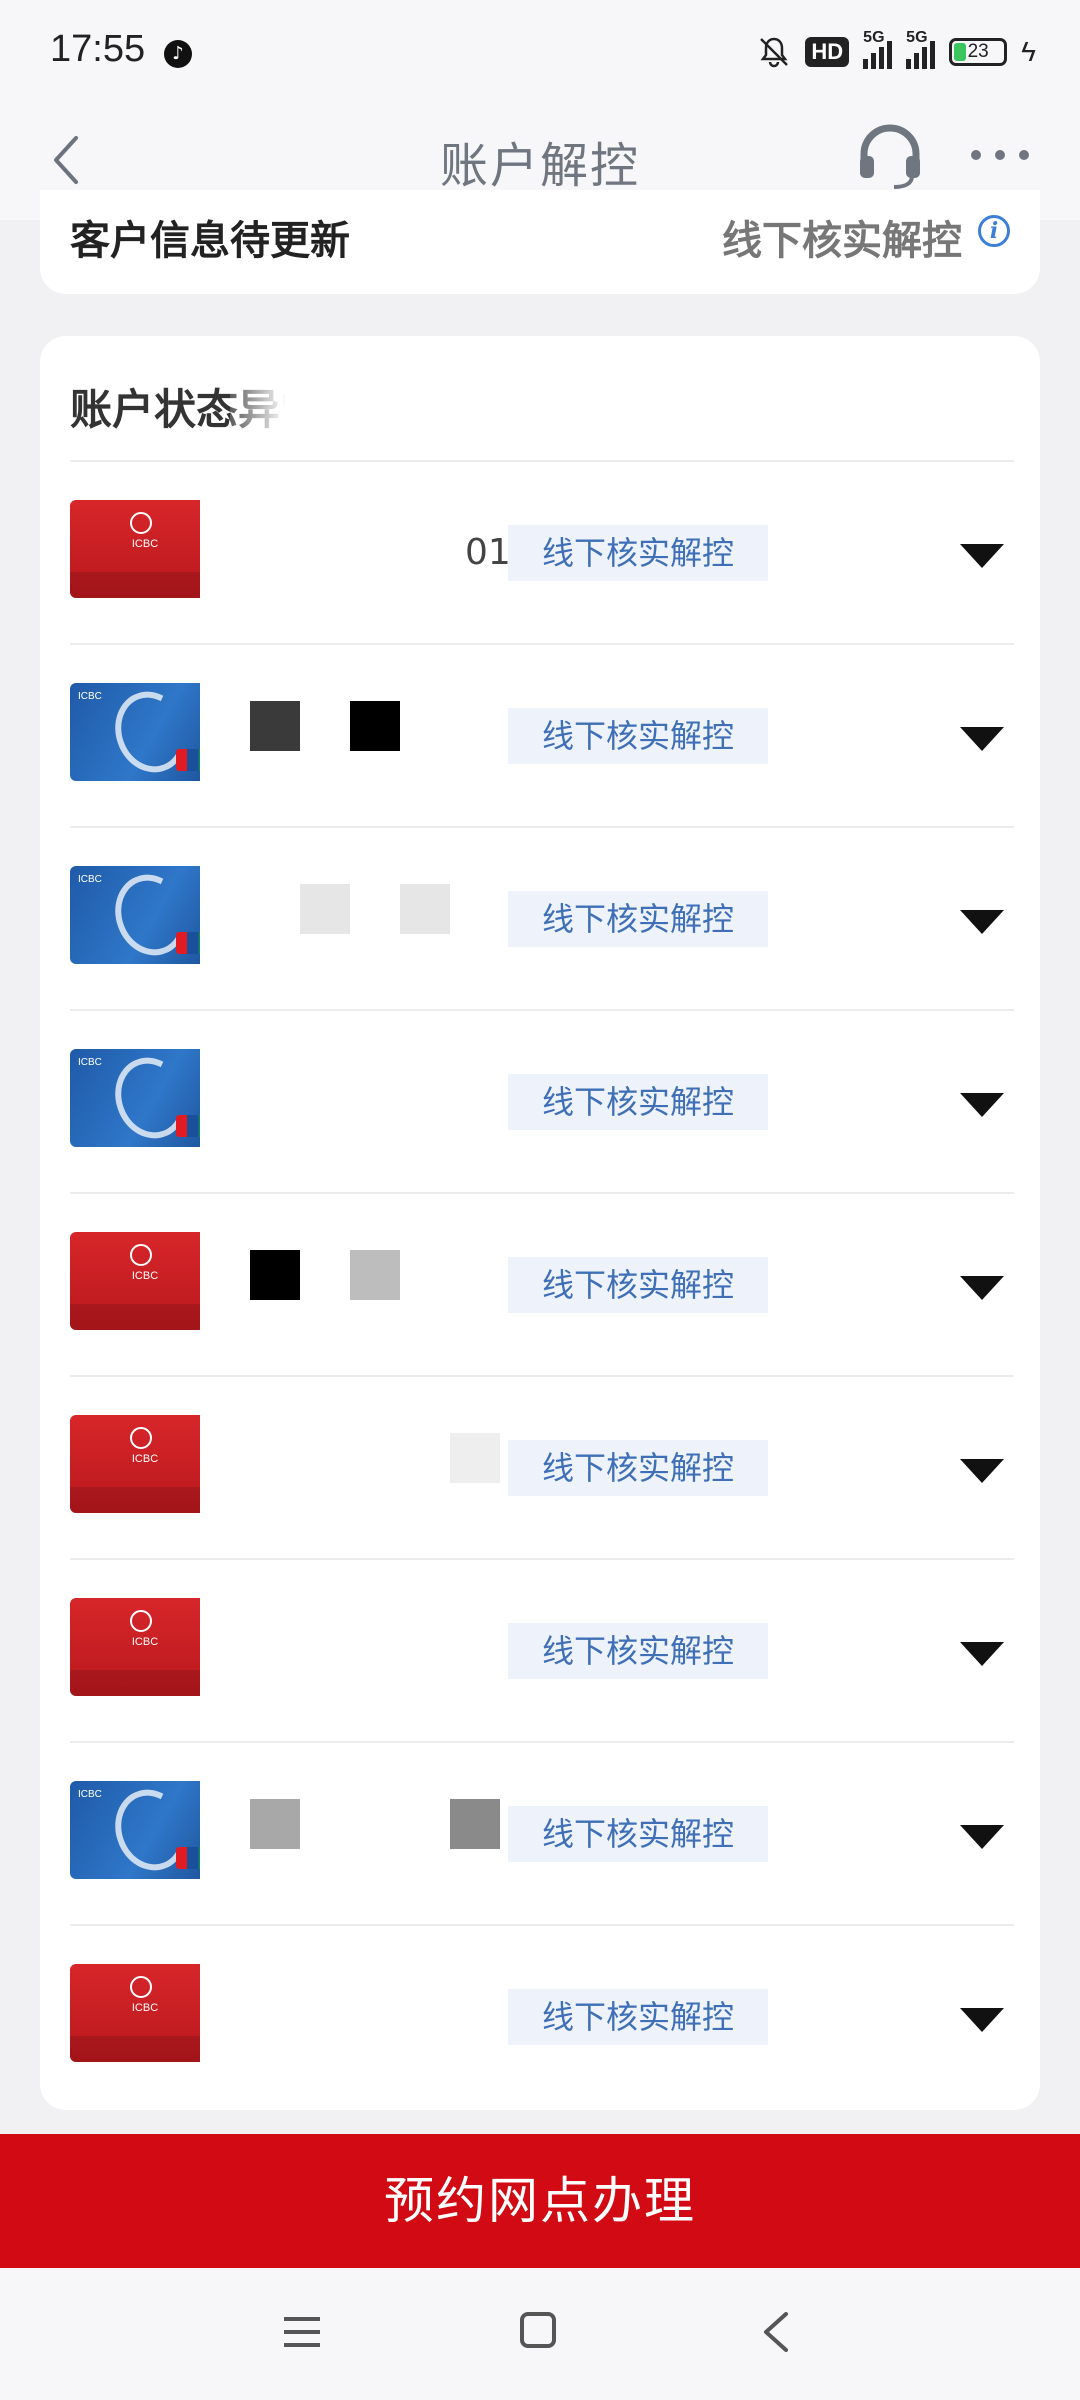 The image size is (1080, 2400). Describe the element at coordinates (1028, 51) in the screenshot. I see `charging-icon: ϟ` at that location.